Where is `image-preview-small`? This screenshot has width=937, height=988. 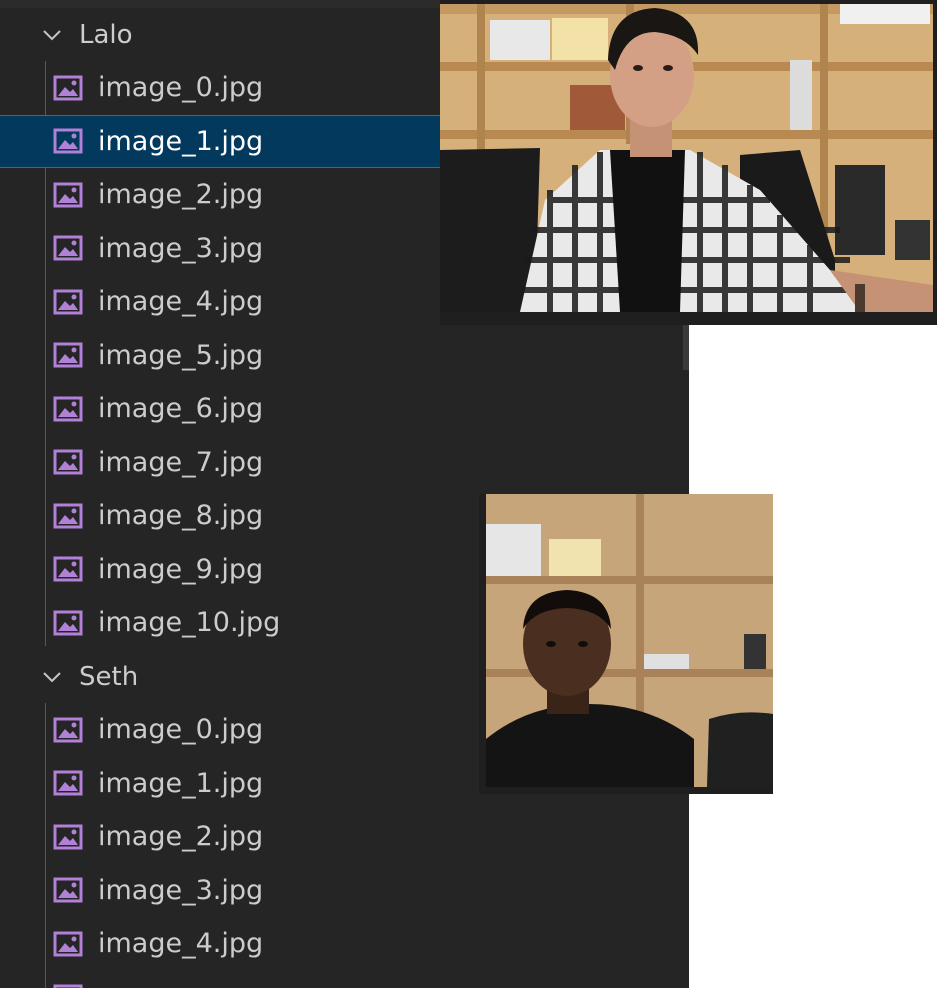 image-preview-small is located at coordinates (626, 644).